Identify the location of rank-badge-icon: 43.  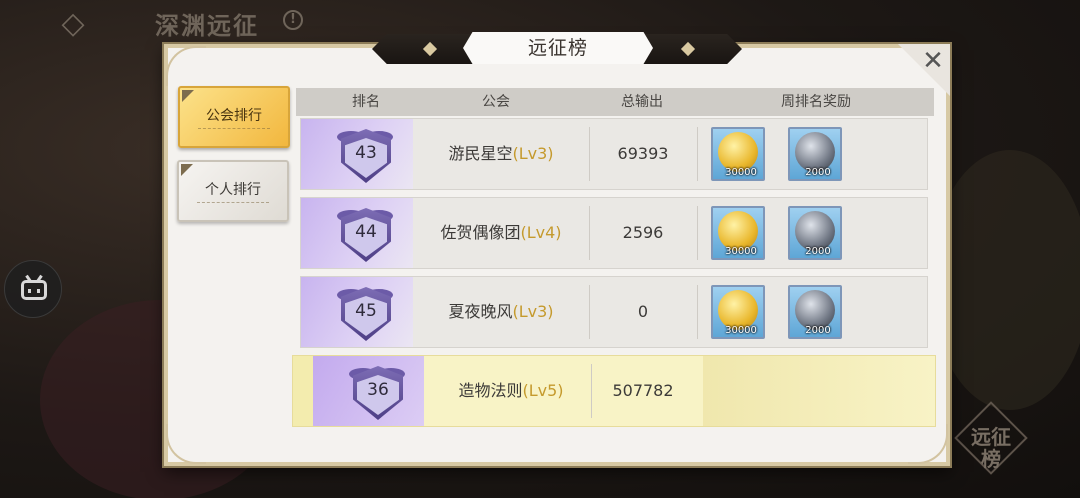
(366, 156).